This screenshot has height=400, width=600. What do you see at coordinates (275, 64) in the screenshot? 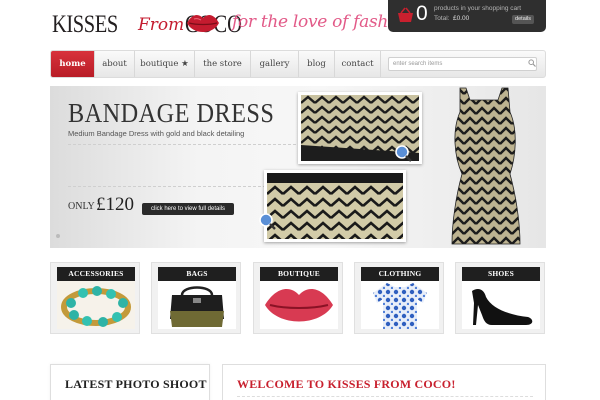
I see `nav-gallery: gallery` at bounding box center [275, 64].